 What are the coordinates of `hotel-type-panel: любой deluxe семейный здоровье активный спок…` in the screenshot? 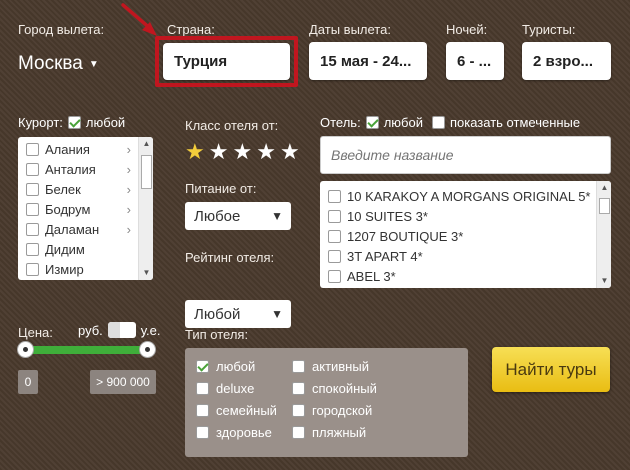 It's located at (326, 402).